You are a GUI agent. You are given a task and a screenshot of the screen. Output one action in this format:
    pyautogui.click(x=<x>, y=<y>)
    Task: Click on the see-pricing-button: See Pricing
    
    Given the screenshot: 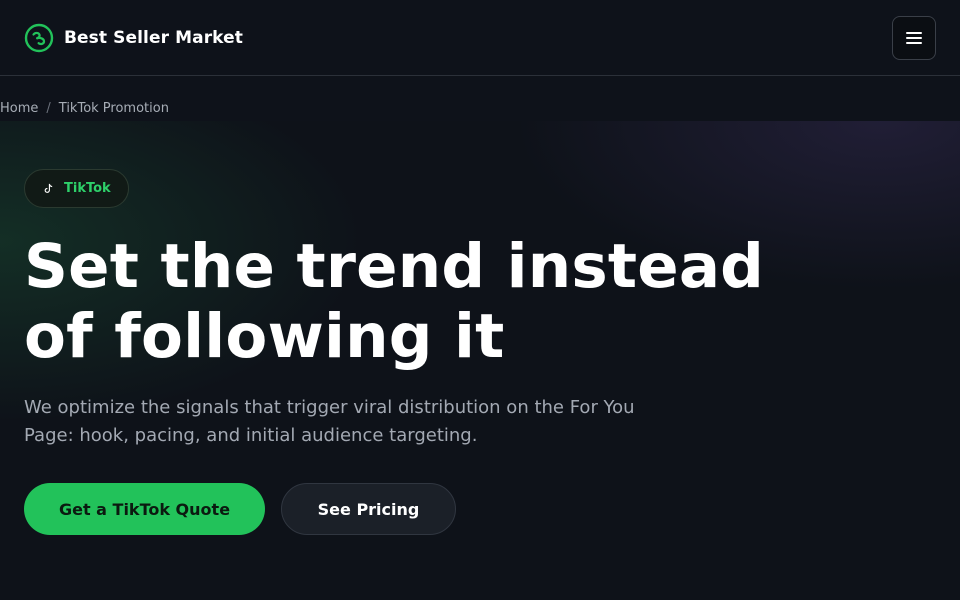 What is the action you would take?
    pyautogui.click(x=368, y=509)
    